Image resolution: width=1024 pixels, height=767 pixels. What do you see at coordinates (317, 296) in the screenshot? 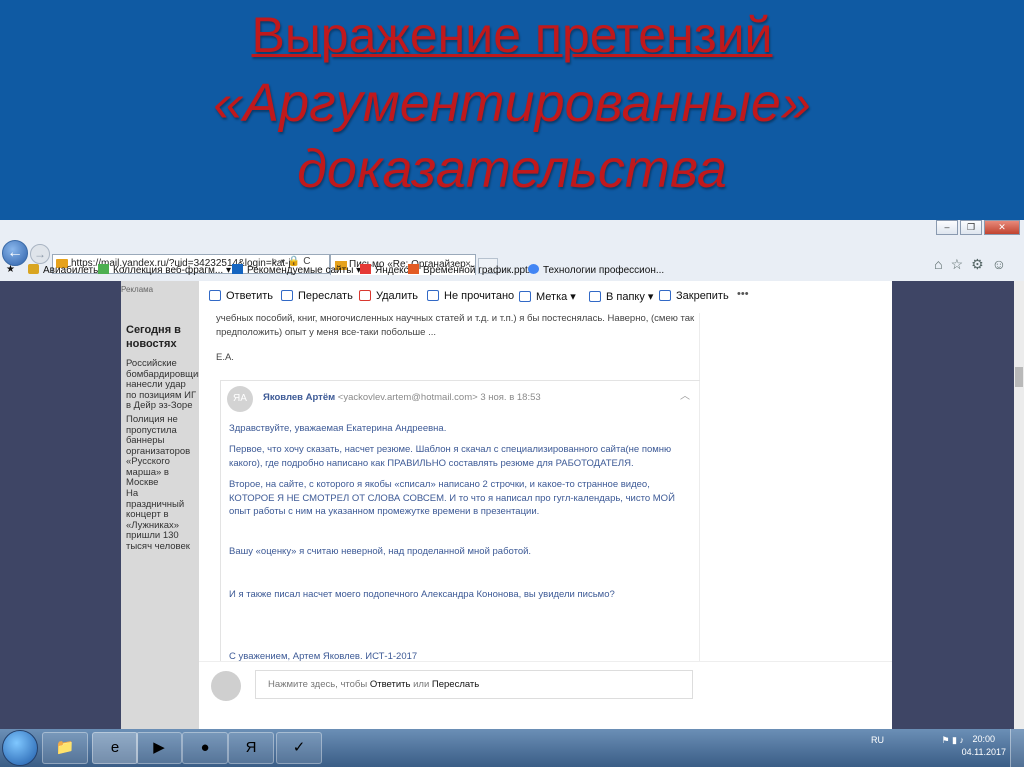
I see `forward-button: Переслать` at bounding box center [317, 296].